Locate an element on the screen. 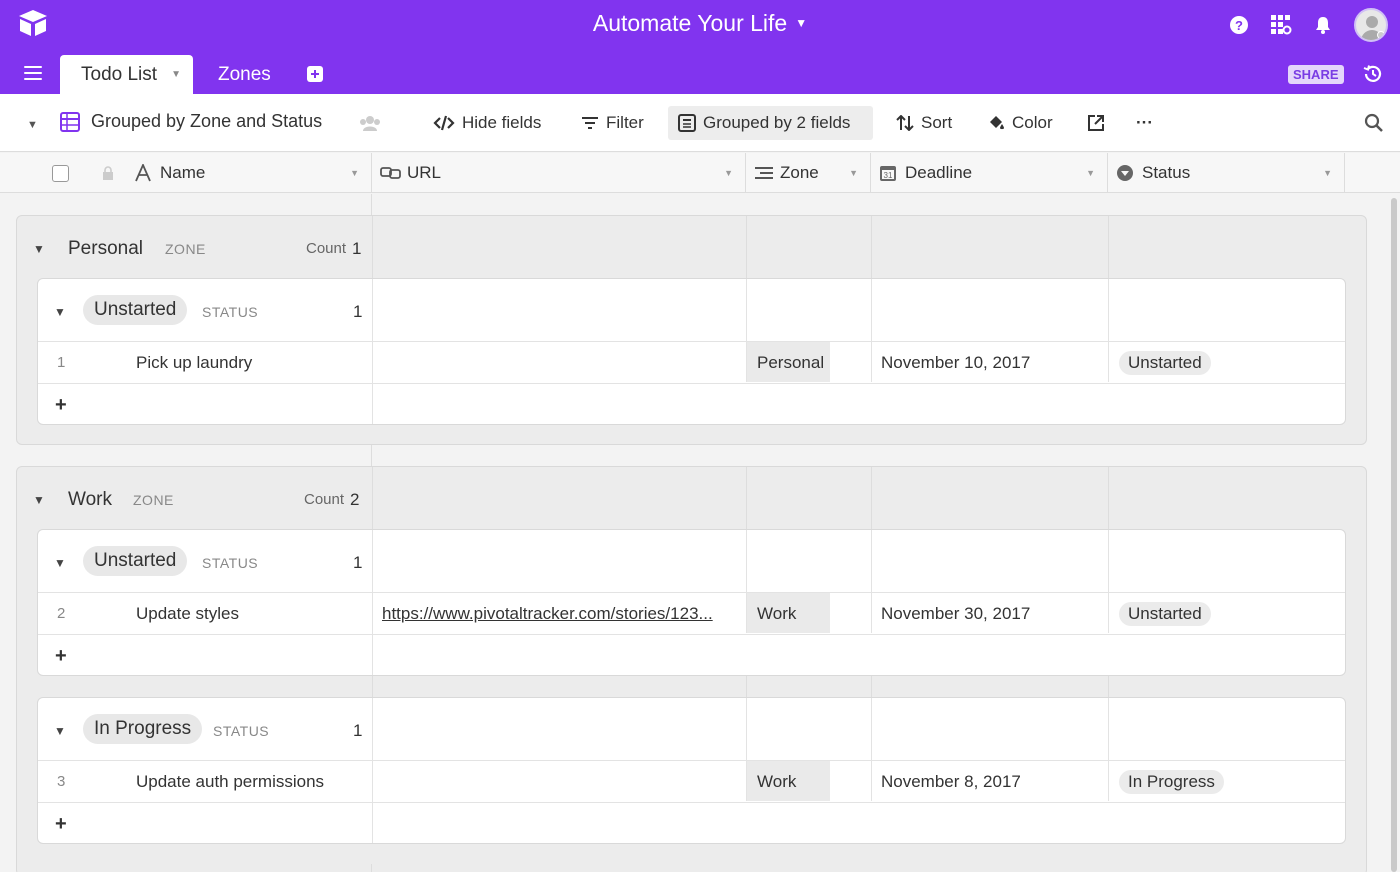  group-label: Grouped by 2 fields is located at coordinates (777, 122).